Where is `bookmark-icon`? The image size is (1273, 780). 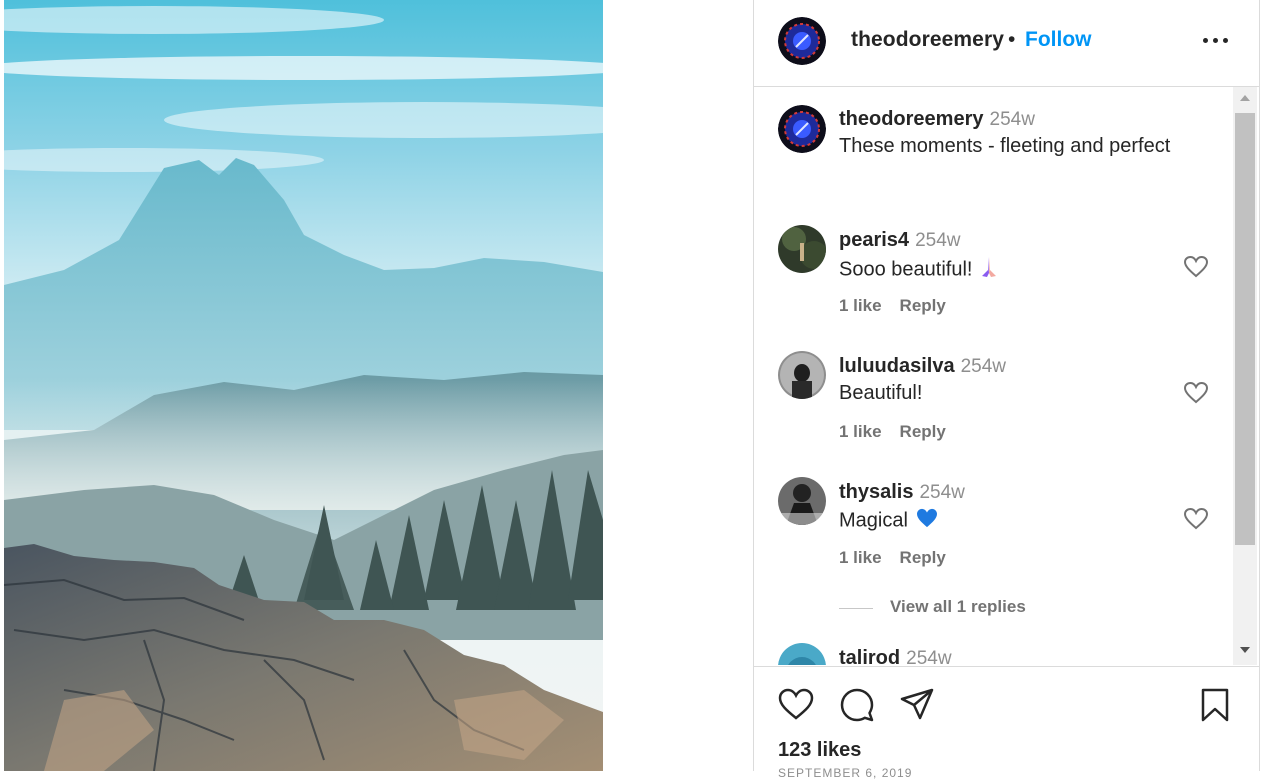
bookmark-icon is located at coordinates (1215, 705).